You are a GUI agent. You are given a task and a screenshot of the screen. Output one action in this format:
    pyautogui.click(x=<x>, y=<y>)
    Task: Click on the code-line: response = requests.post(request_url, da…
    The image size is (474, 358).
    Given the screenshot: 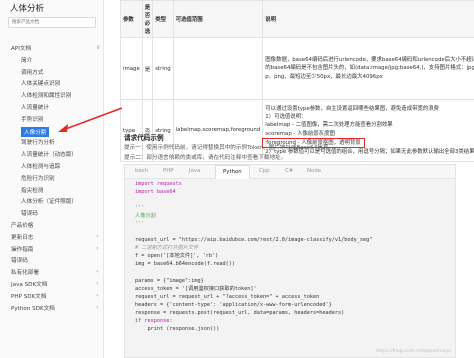 What is the action you would take?
    pyautogui.click(x=240, y=312)
    